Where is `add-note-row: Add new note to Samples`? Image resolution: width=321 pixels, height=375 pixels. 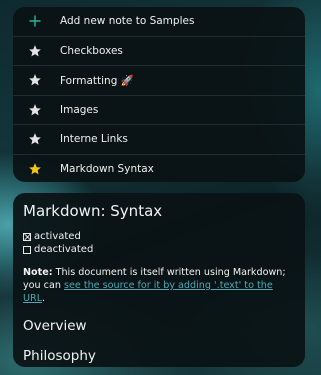
add-note-row: Add new note to Samples is located at coordinates (159, 22).